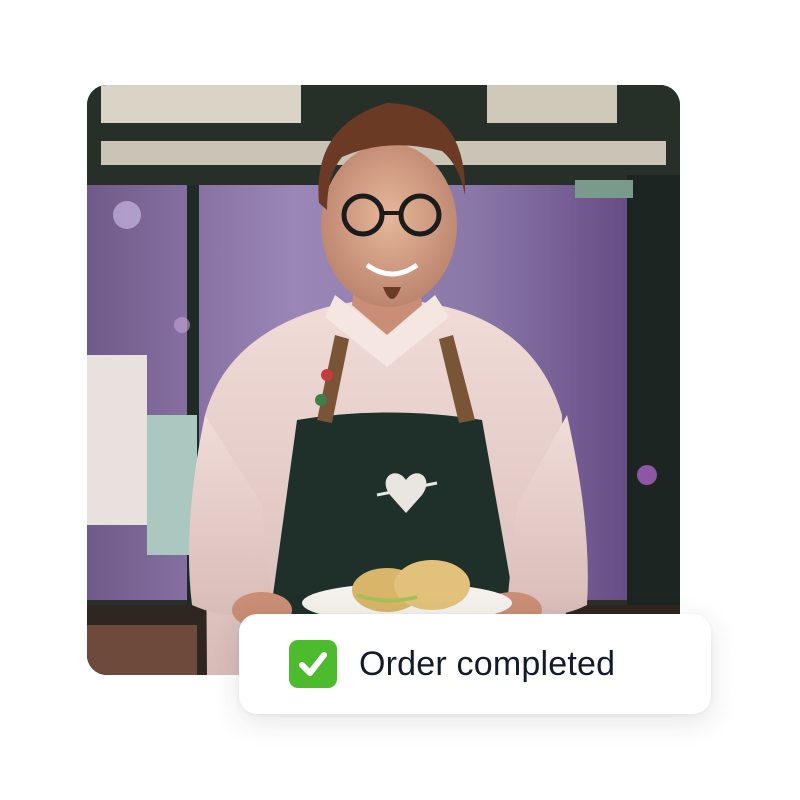 This screenshot has height=800, width=800. I want to click on check-mark-icon, so click(313, 664).